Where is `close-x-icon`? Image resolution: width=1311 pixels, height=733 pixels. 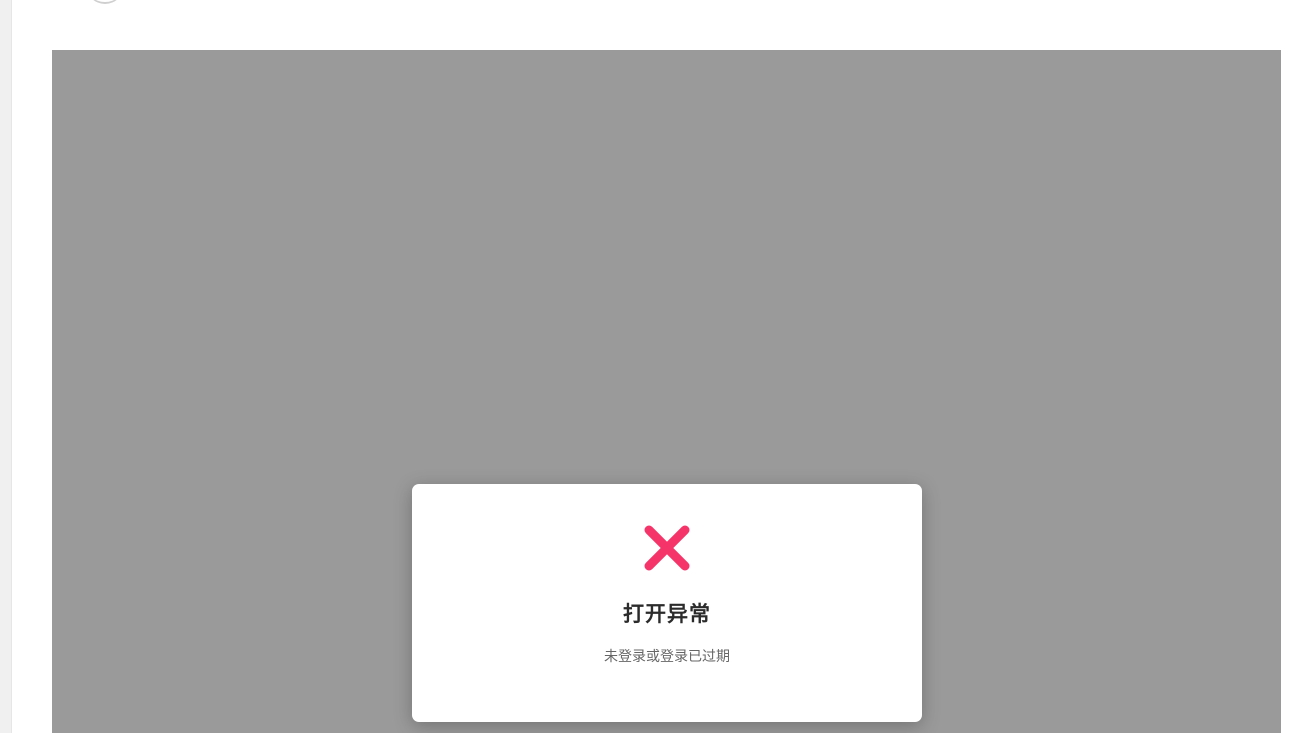
close-x-icon is located at coordinates (667, 548).